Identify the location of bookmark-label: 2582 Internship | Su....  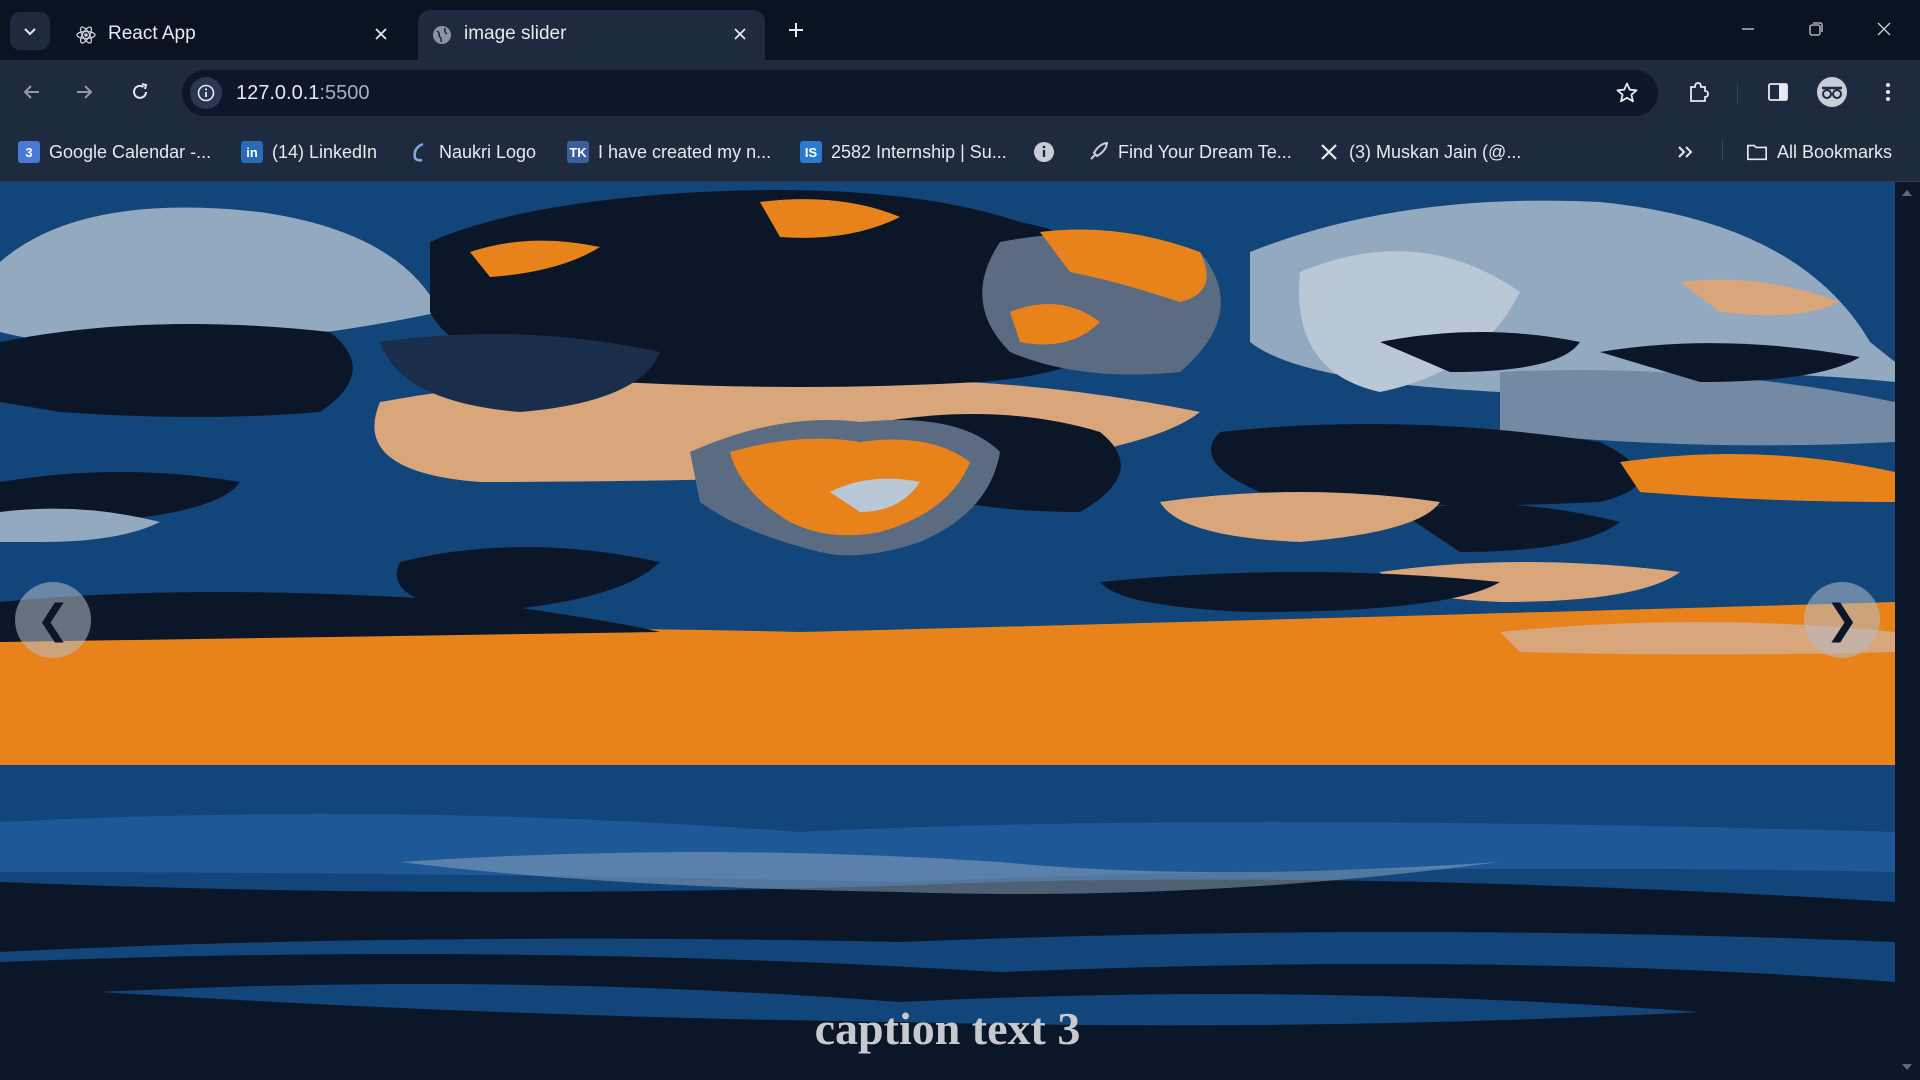
(919, 151).